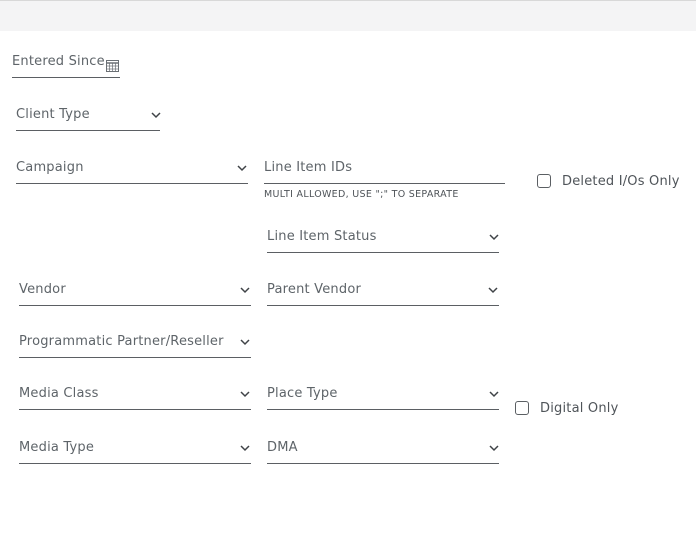  Describe the element at coordinates (383, 294) in the screenshot. I see `parent-vendor-select: Parent Vendor` at that location.